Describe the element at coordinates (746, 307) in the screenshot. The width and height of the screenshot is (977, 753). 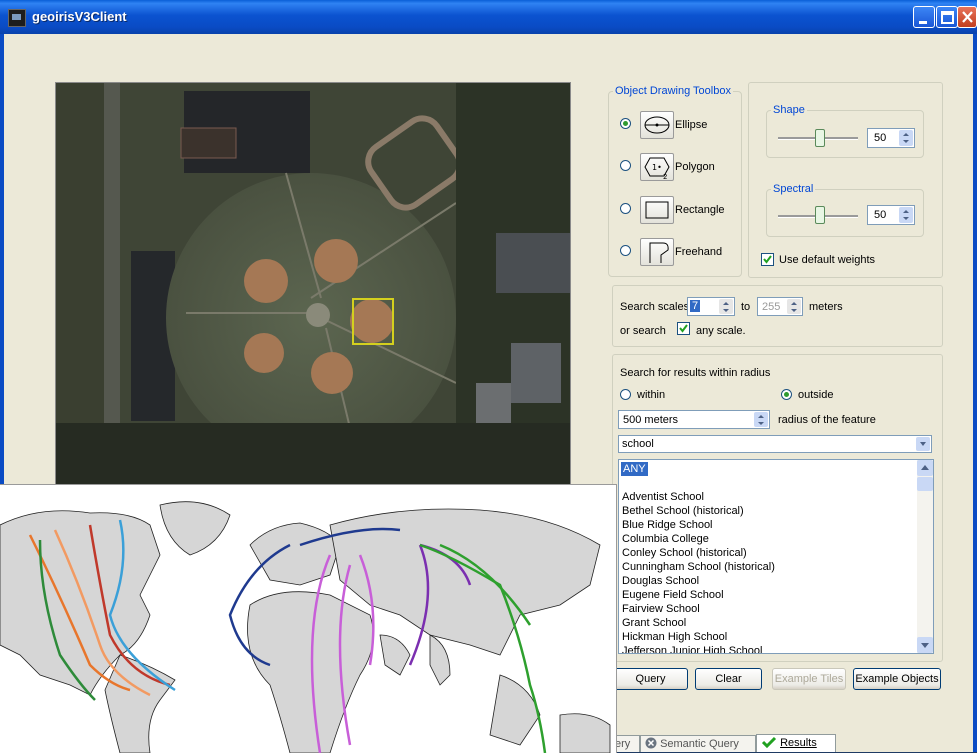
I see `to-label: to` at that location.